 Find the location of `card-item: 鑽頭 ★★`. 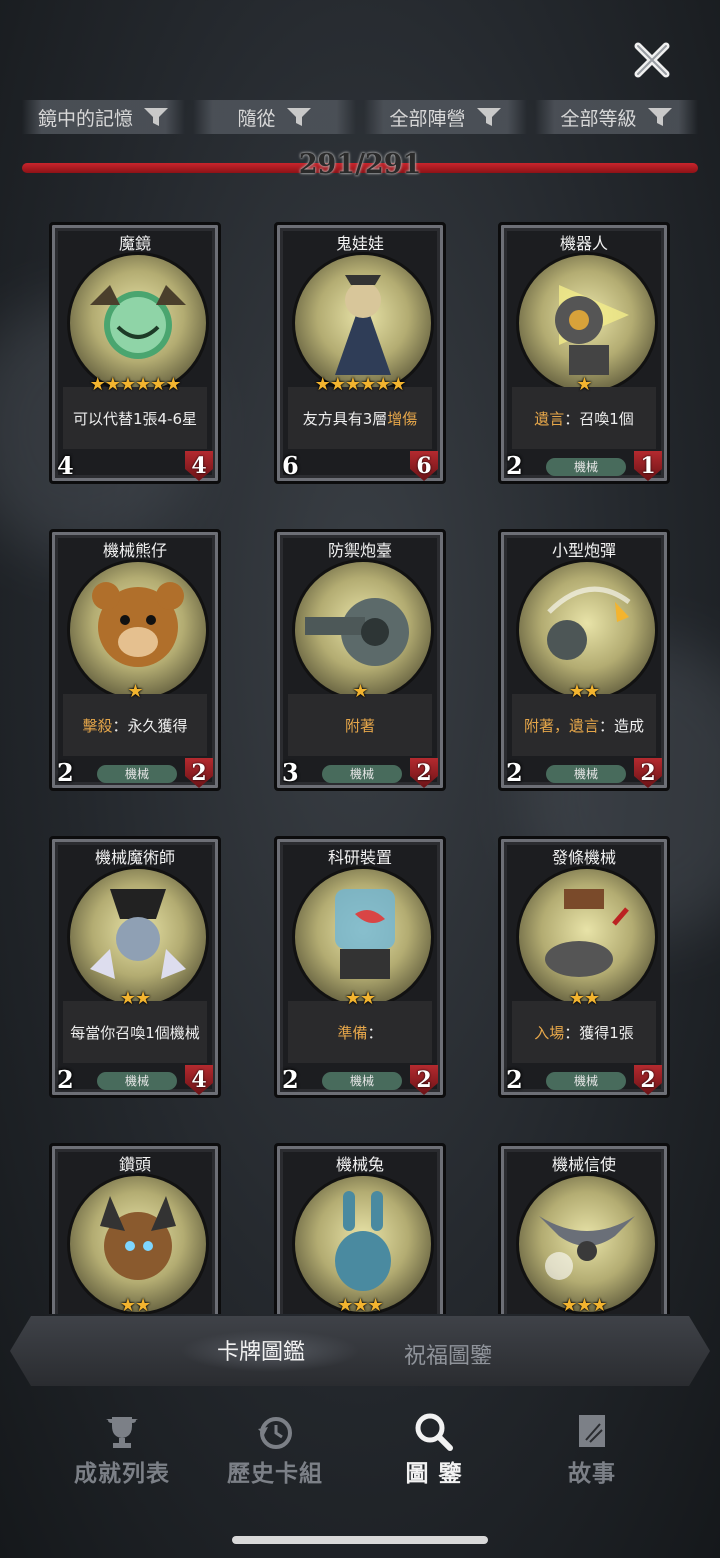

card-item: 鑽頭 ★★ is located at coordinates (135, 1228).